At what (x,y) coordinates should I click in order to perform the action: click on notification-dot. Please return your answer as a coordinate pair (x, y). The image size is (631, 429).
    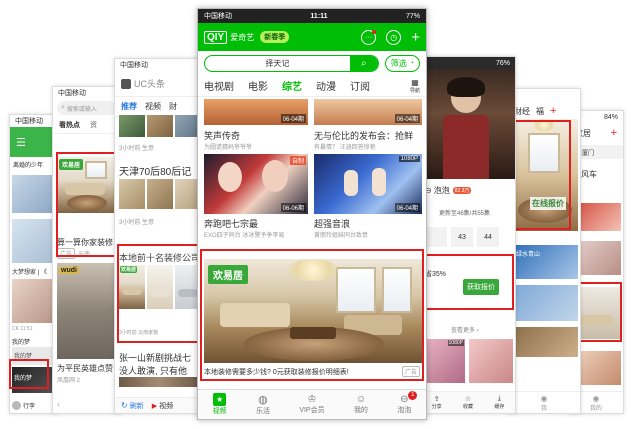
    Looking at the image, I should click on (374, 31).